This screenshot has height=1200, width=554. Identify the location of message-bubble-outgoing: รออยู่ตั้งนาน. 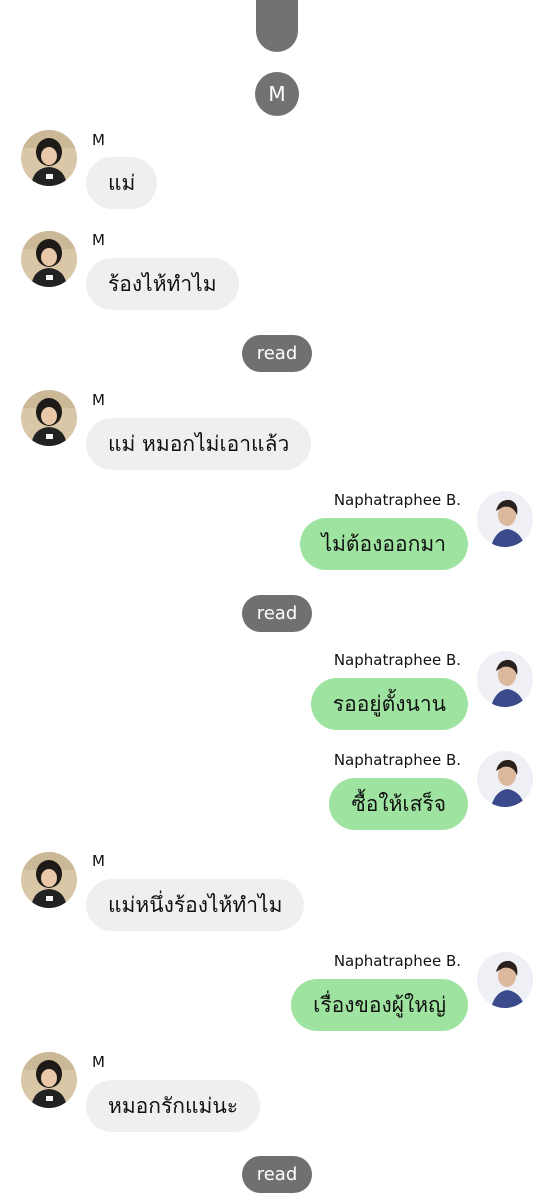
(389, 704).